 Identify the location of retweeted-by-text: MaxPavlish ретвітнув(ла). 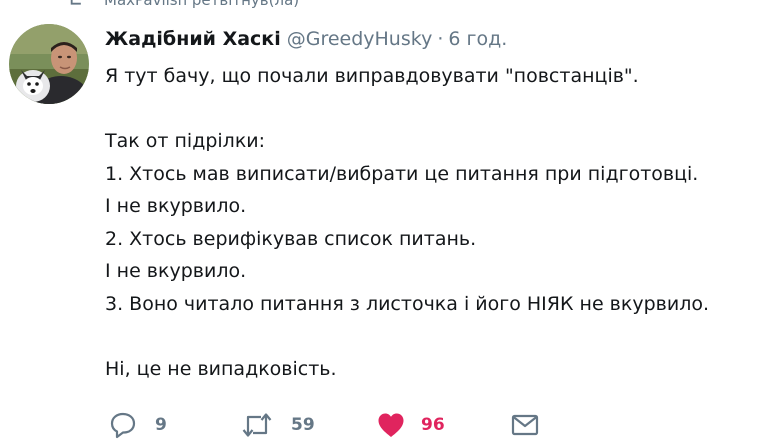
(201, 4).